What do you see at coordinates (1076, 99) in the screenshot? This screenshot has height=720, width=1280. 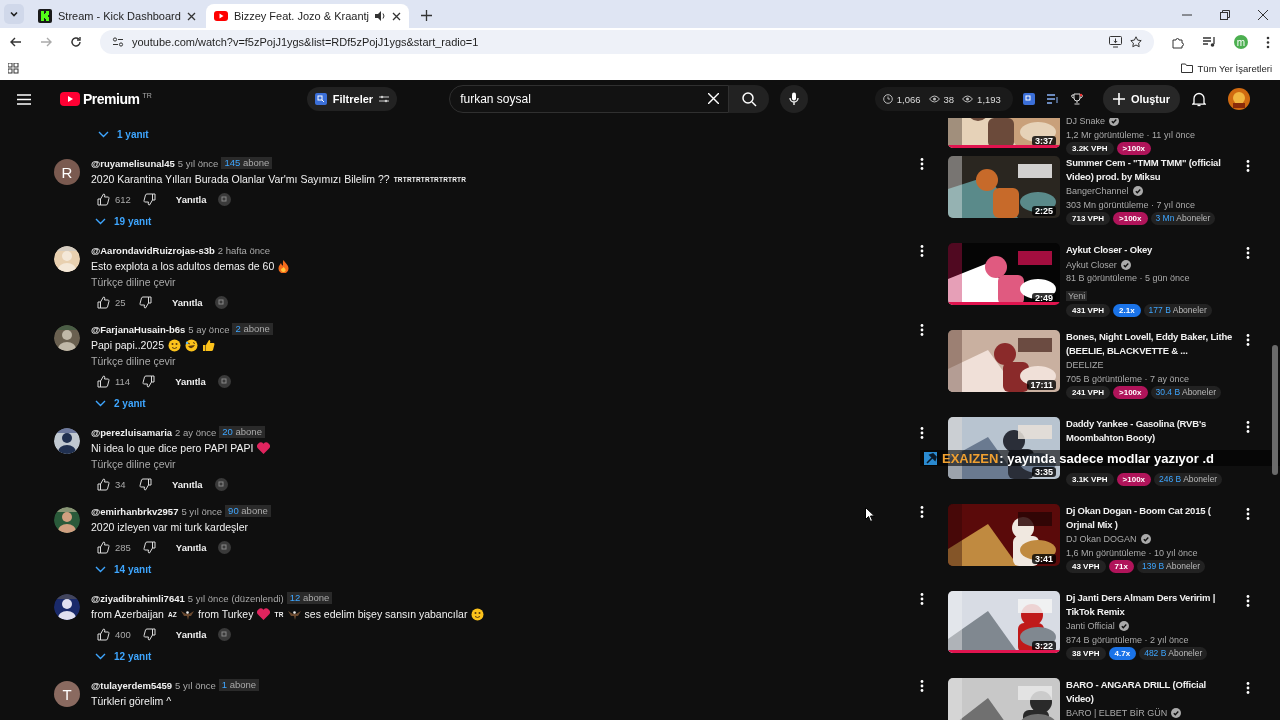 I see `trophy-icon` at bounding box center [1076, 99].